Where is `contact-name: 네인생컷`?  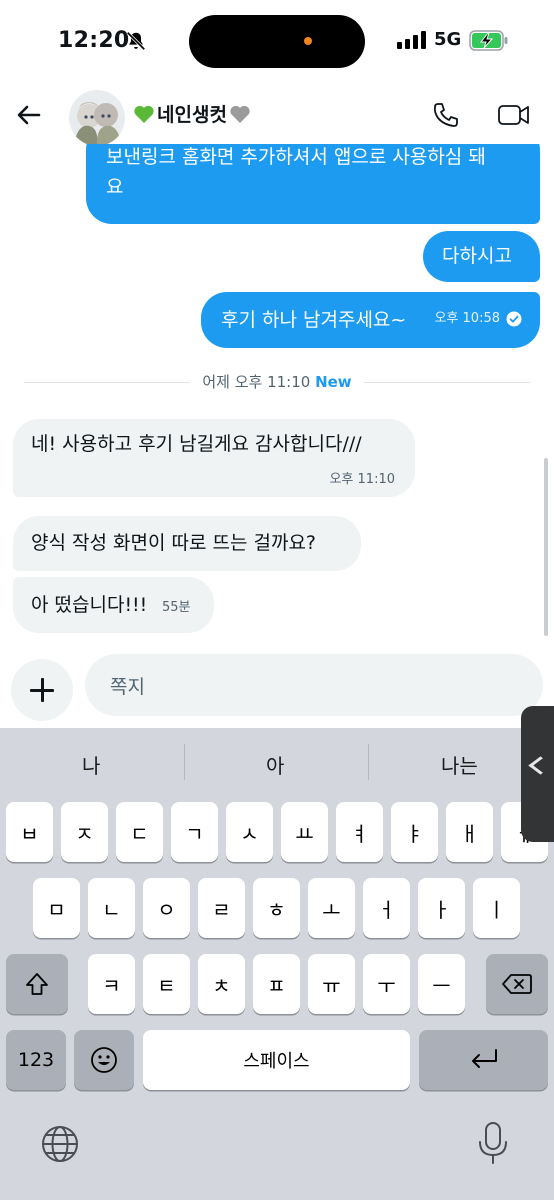 contact-name: 네인생컷 is located at coordinates (192, 113).